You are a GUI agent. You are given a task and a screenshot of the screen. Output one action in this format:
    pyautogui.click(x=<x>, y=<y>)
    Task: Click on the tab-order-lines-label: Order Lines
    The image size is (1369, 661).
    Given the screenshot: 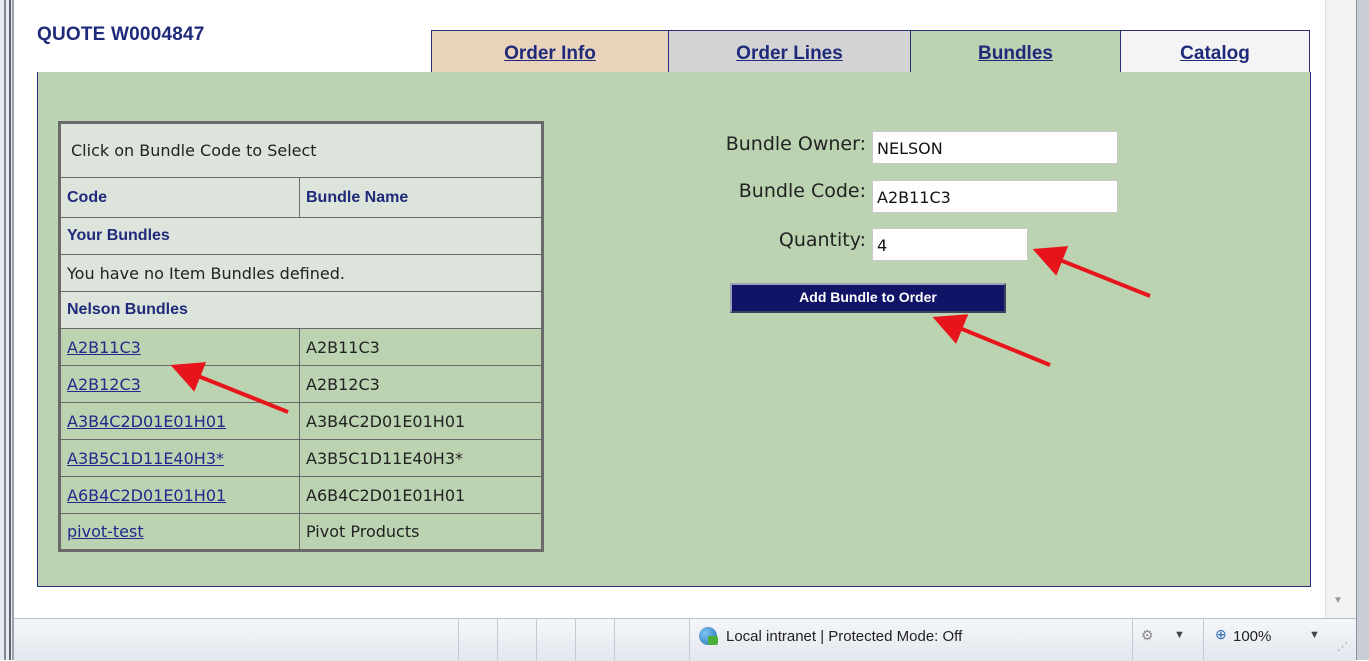 What is the action you would take?
    pyautogui.click(x=789, y=53)
    